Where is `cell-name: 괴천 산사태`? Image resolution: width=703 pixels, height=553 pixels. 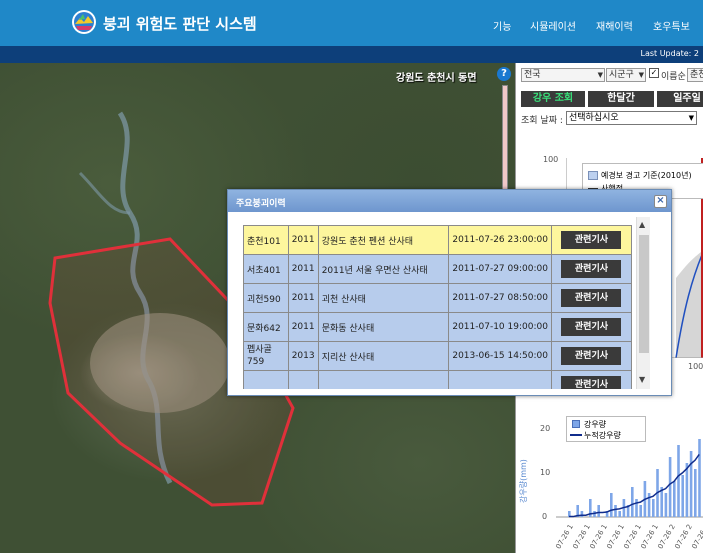
cell-name: 괴천 산사태 is located at coordinates (383, 298).